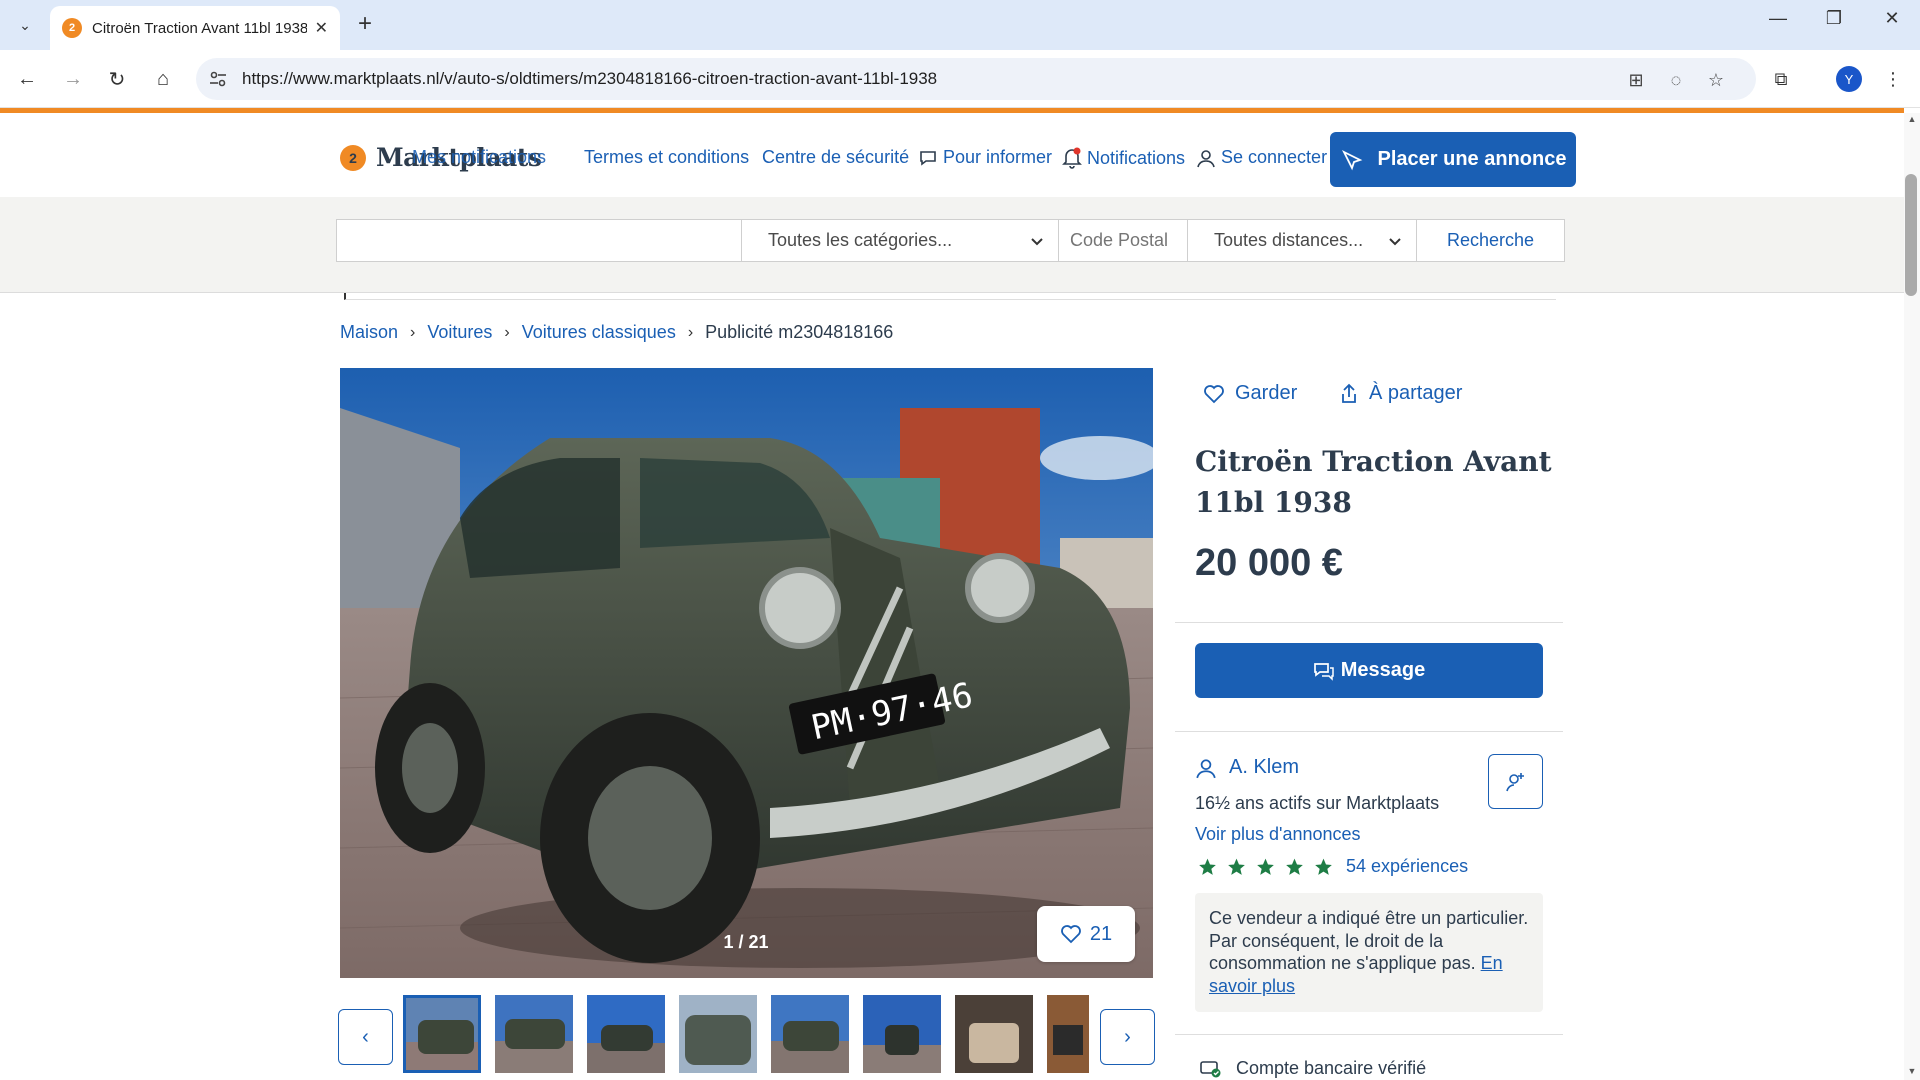  Describe the element at coordinates (1849, 79) in the screenshot. I see `profile-avatar: Y` at that location.